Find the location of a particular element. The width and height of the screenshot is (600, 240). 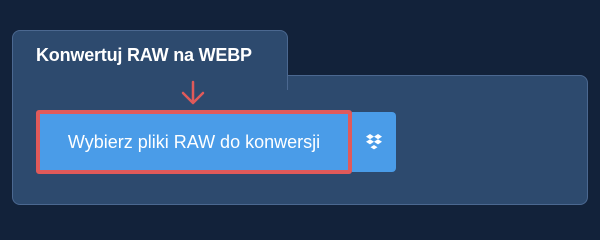

choose-raw-files-label: Wybierz pliki RAW do konwersji is located at coordinates (194, 141).